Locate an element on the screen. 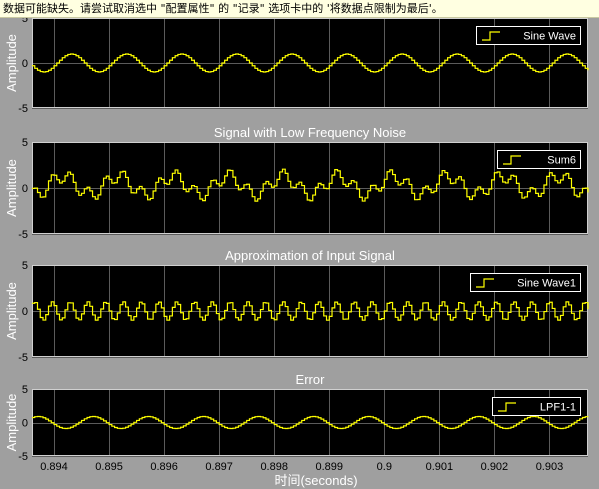  x-tick-label: 0.899 is located at coordinates (330, 467).